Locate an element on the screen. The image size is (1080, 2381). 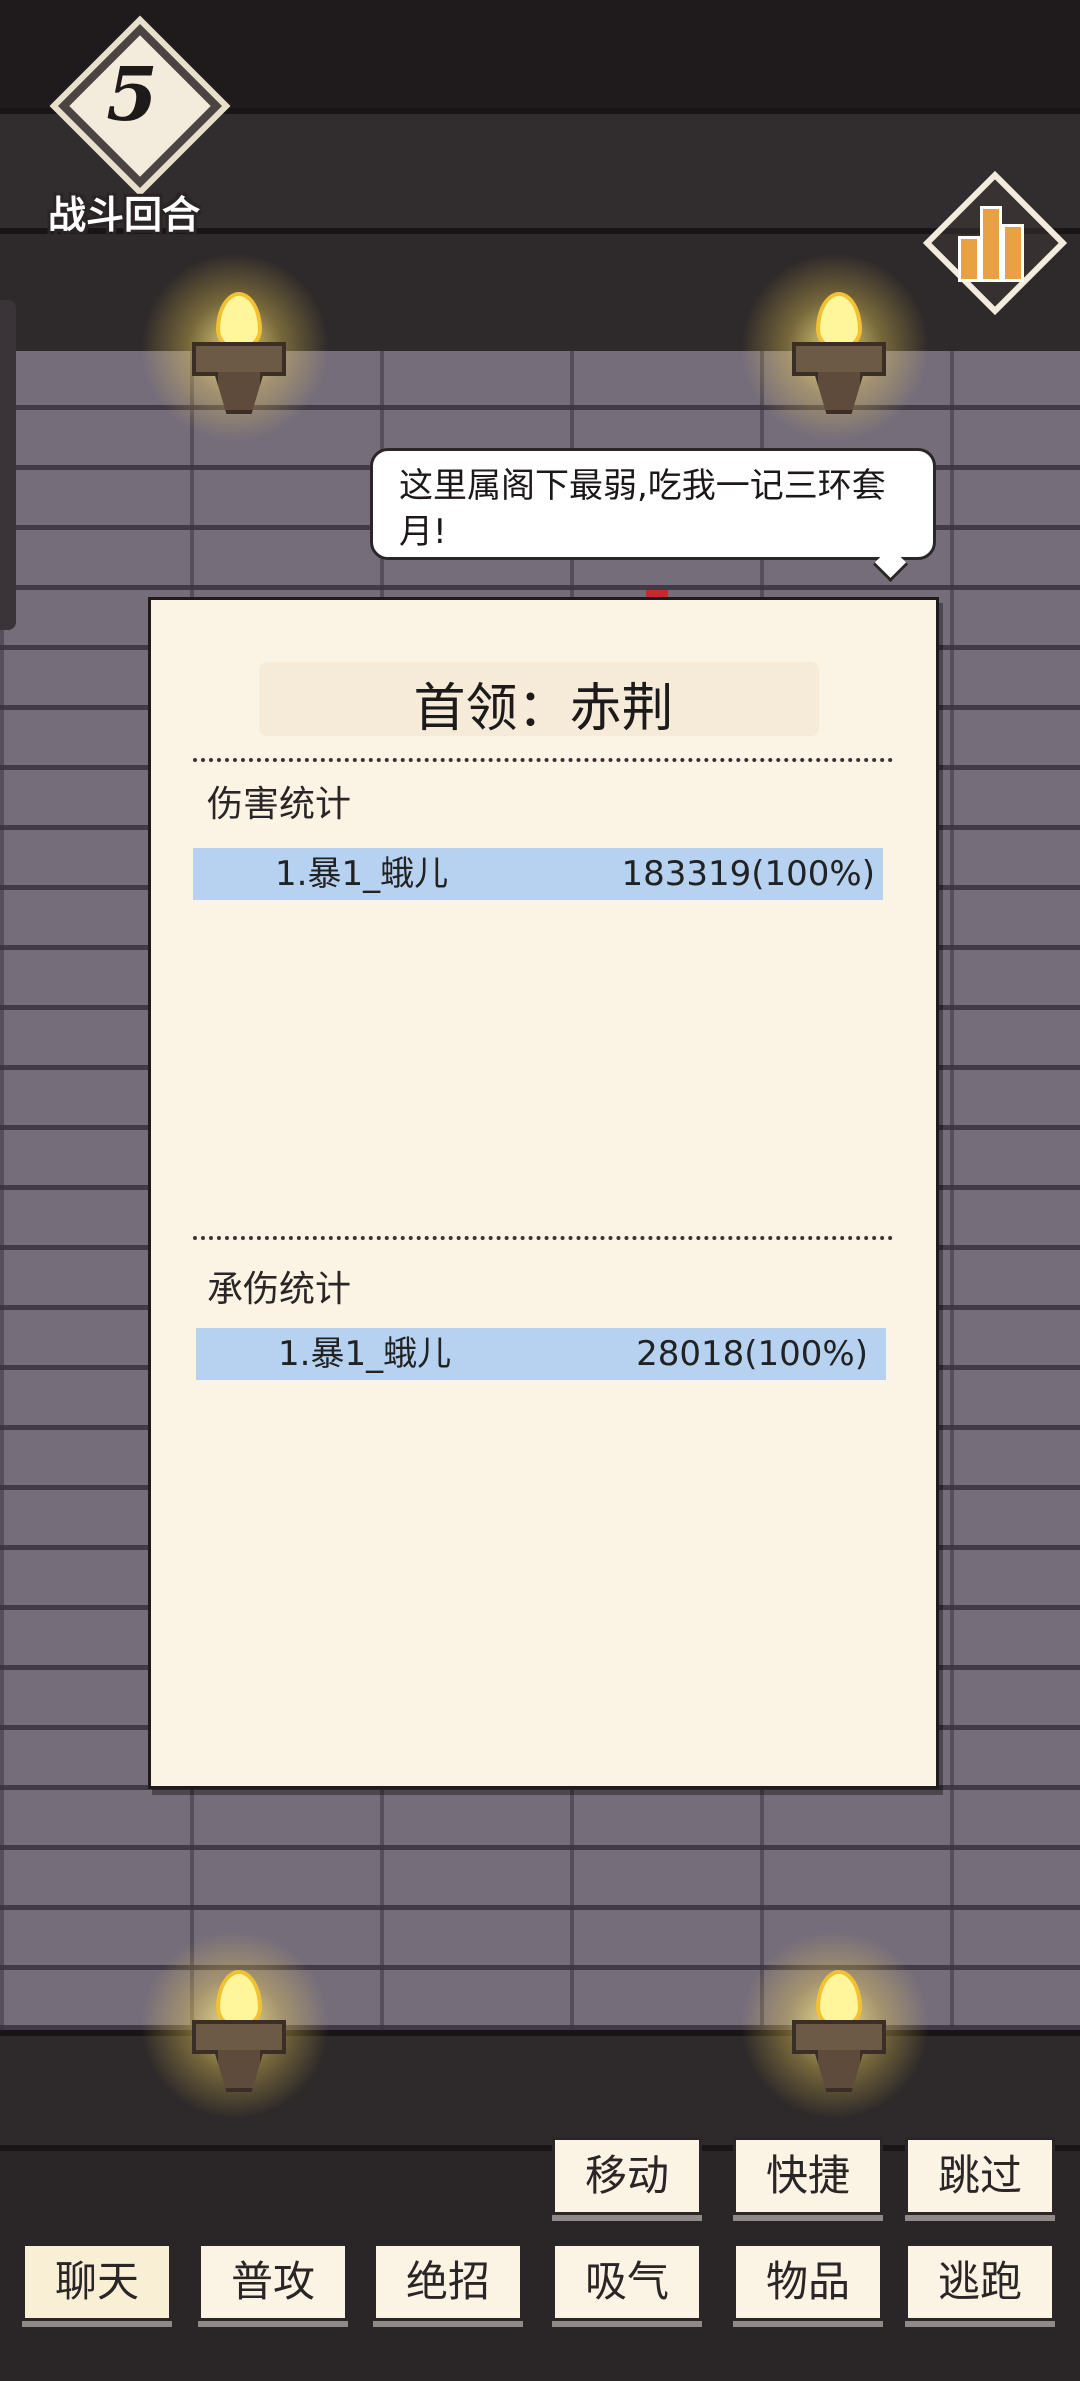
taken-value: 28018(100%) is located at coordinates (752, 1354).